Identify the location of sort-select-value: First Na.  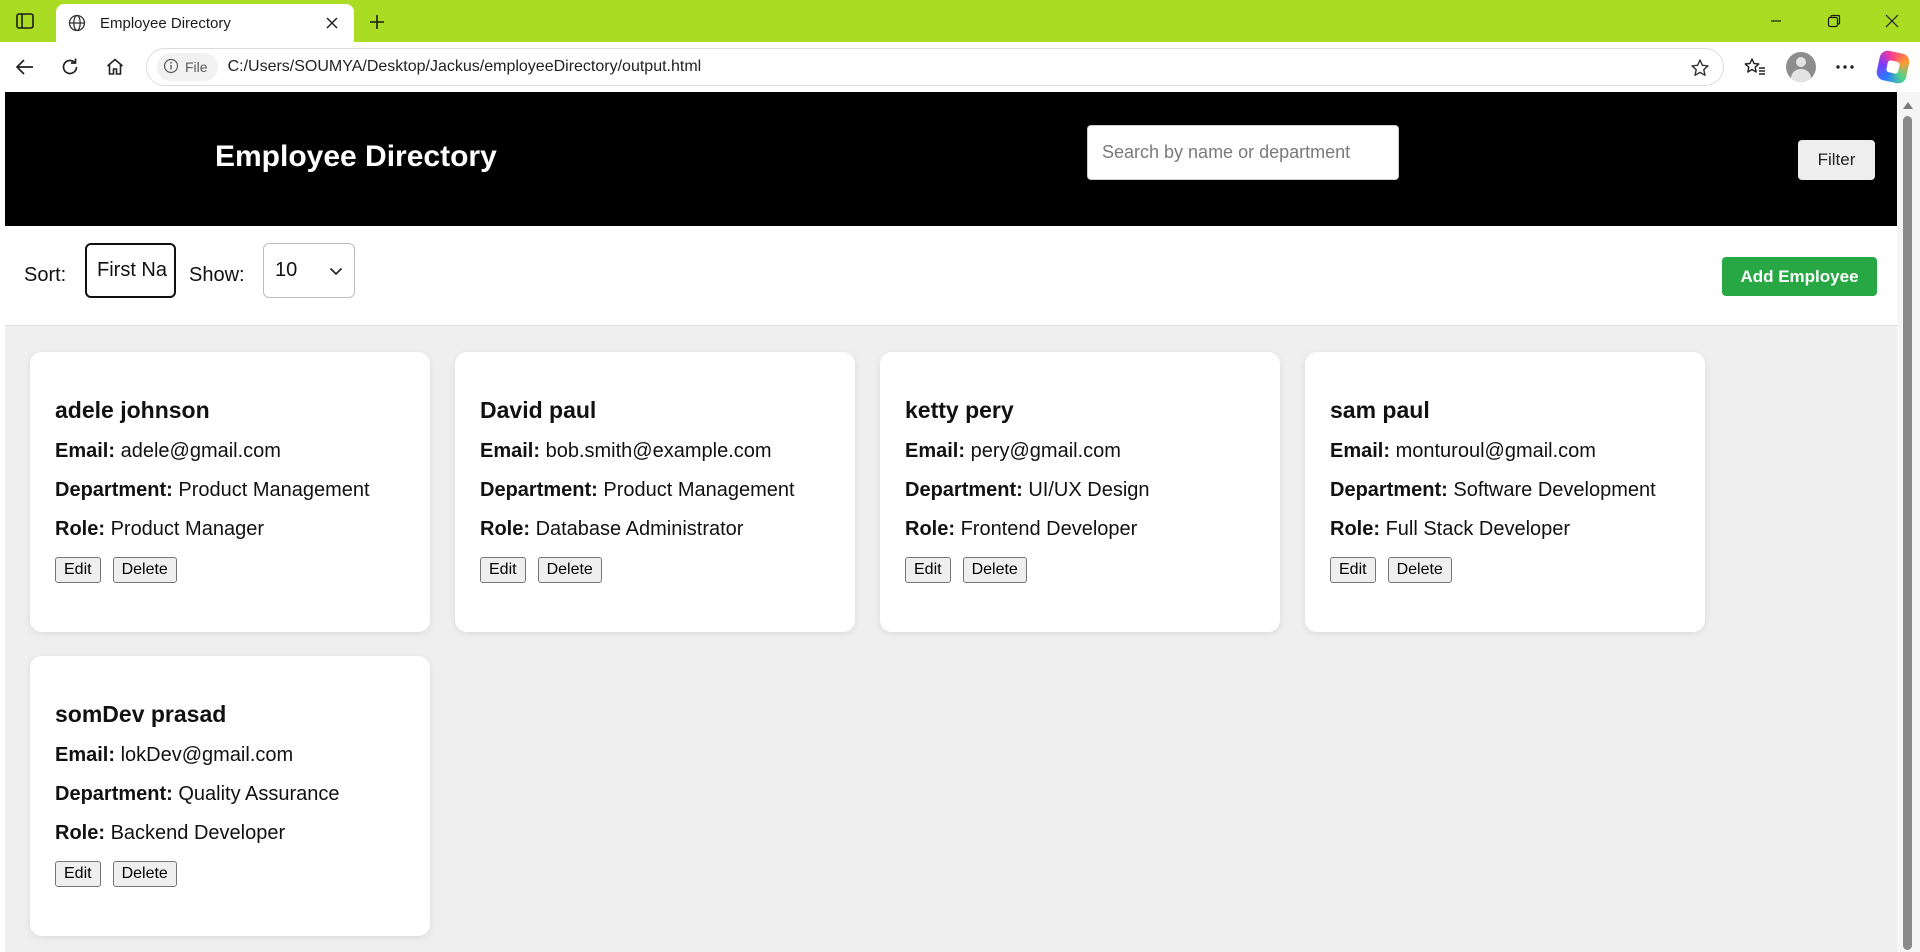
(132, 270).